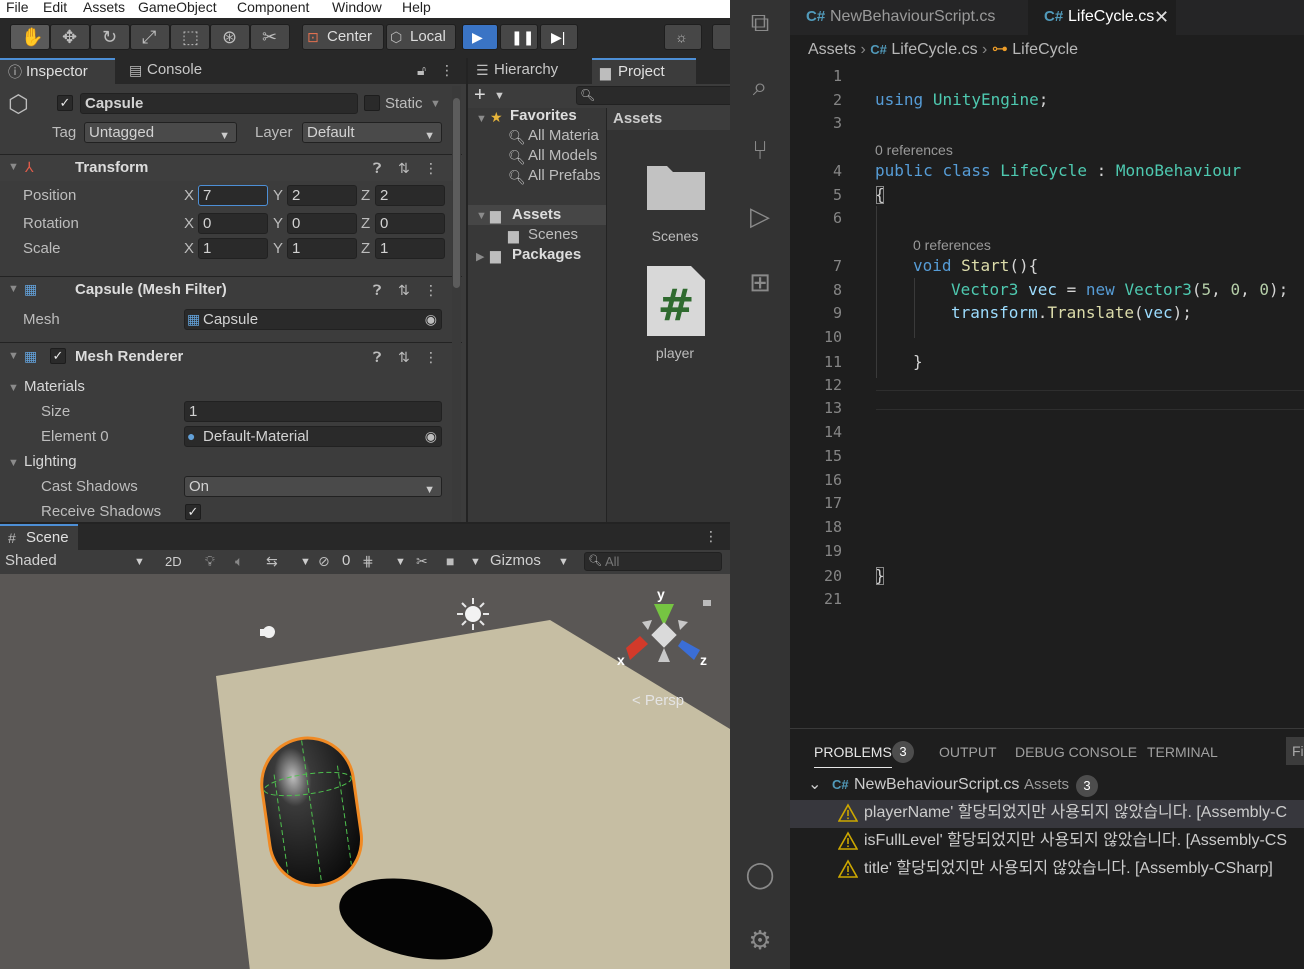  What do you see at coordinates (676, 186) in the screenshot?
I see `folder-icon` at bounding box center [676, 186].